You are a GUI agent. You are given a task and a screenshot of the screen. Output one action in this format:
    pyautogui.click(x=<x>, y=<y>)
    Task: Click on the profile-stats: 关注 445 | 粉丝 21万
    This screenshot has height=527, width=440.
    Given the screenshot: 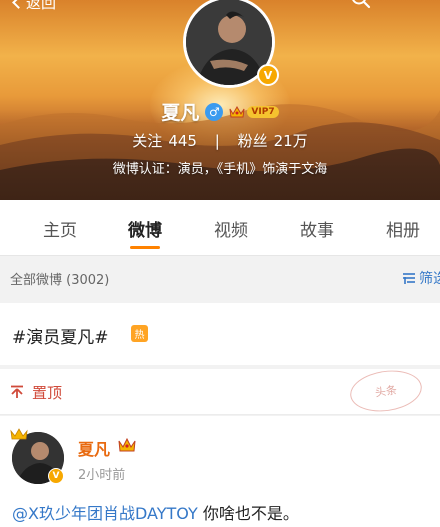 What is the action you would take?
    pyautogui.click(x=220, y=140)
    